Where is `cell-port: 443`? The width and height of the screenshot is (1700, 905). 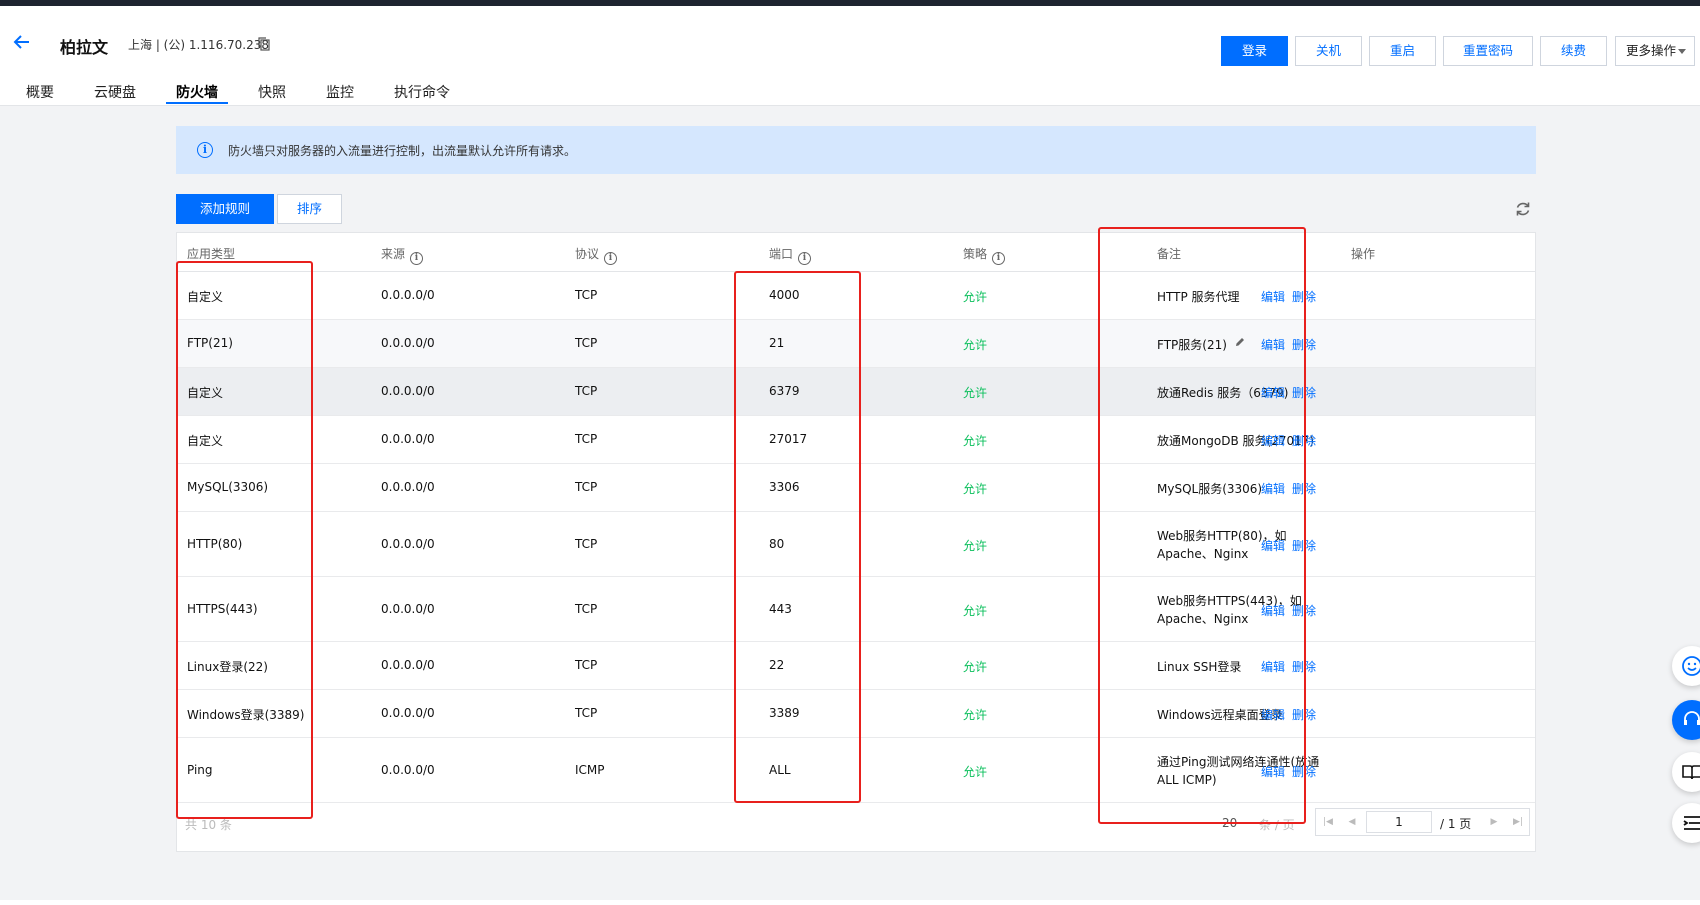
cell-port: 443 is located at coordinates (780, 608).